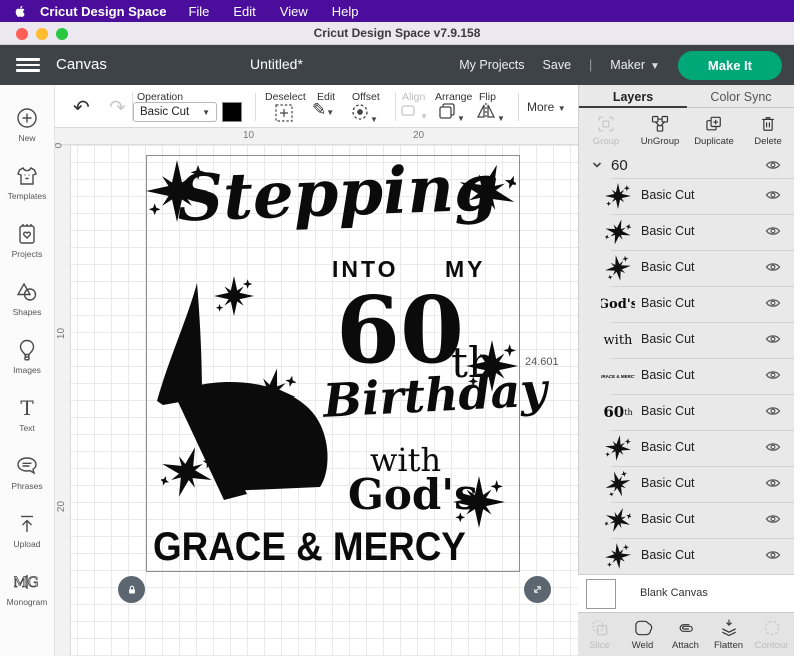  I want to click on menu-edit: Edit, so click(244, 11).